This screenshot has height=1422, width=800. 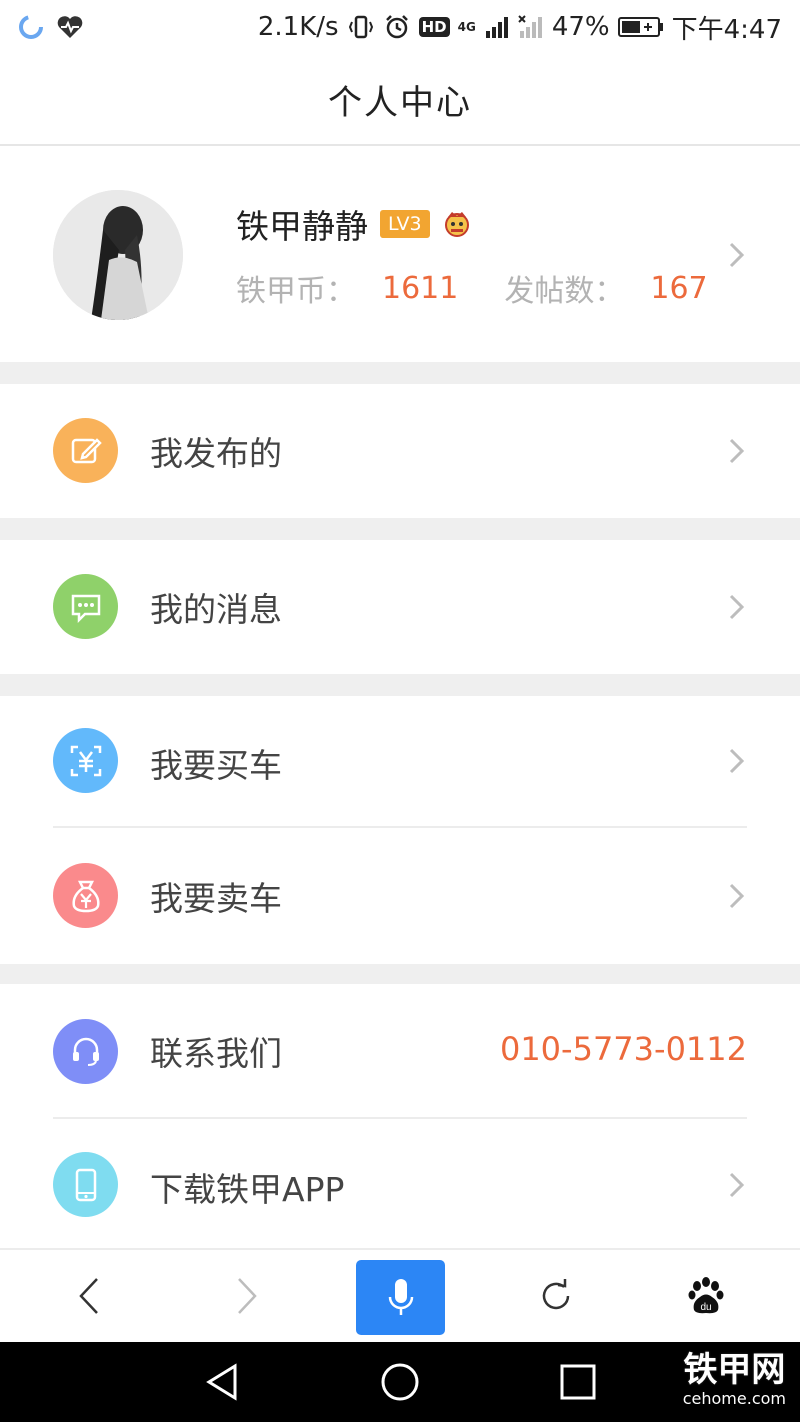 I want to click on coins-value: 1611, so click(x=420, y=288).